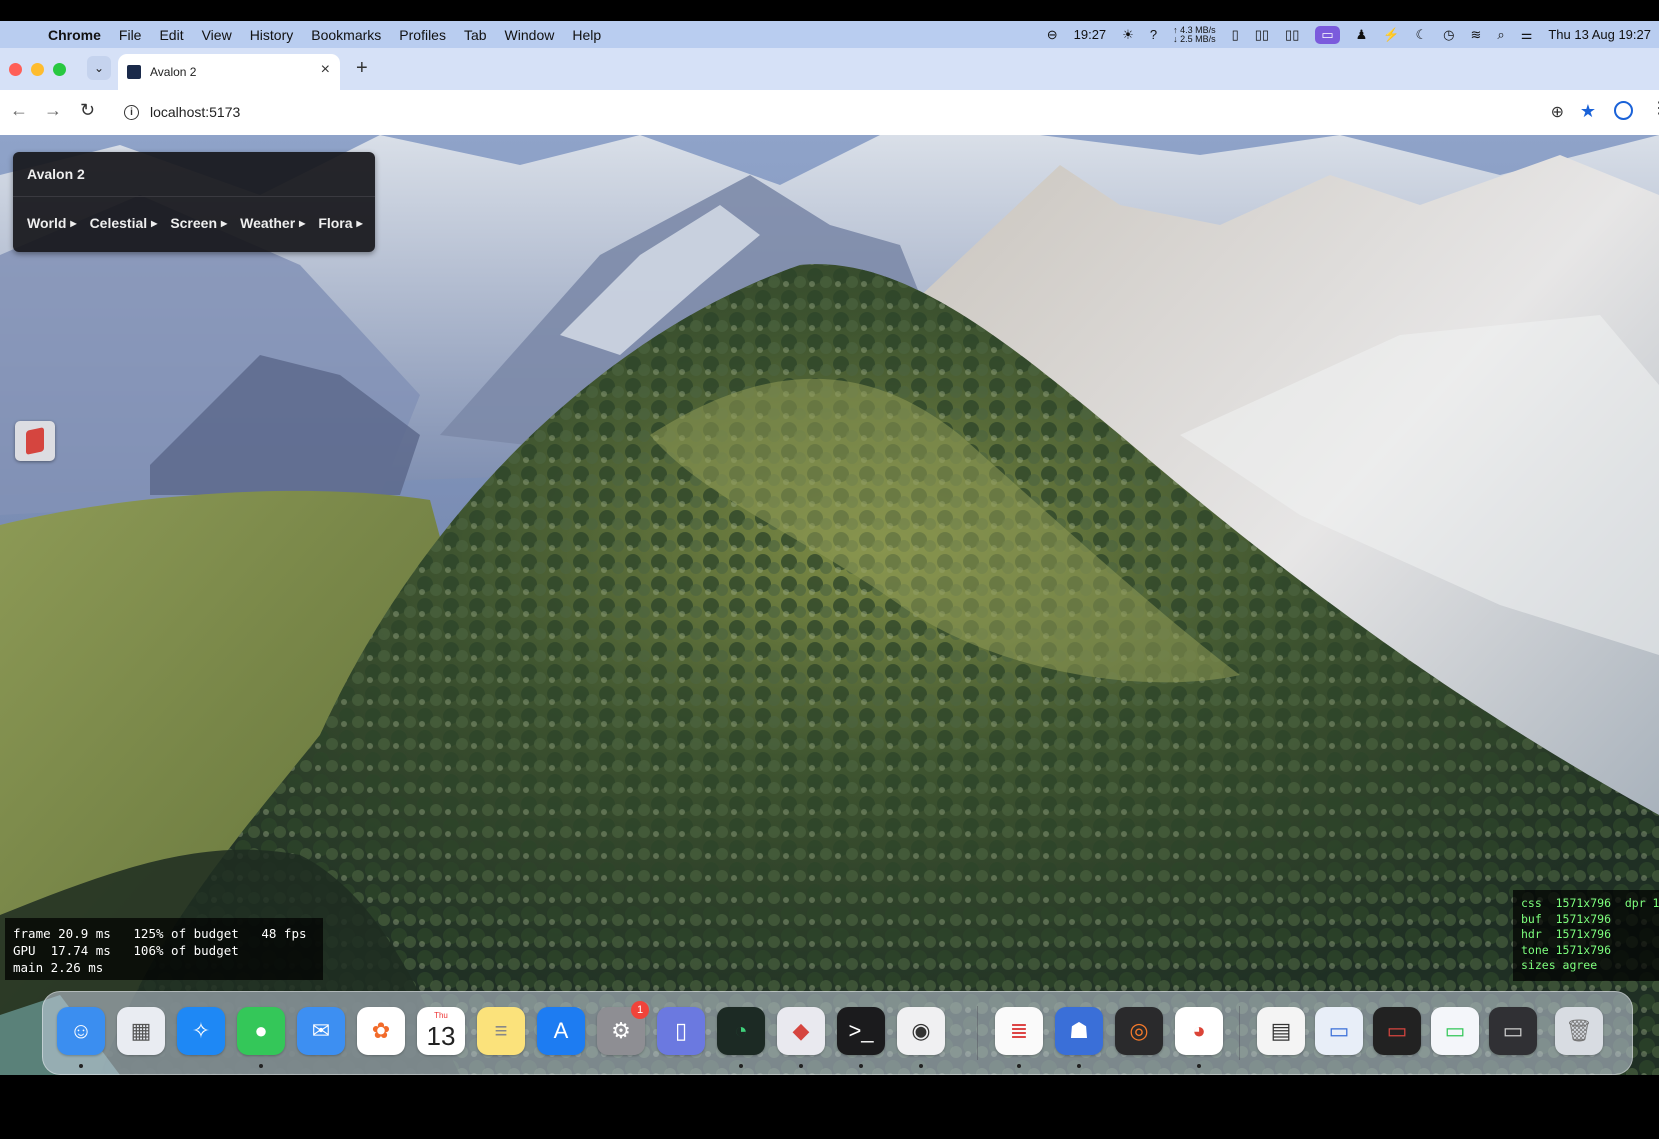 This screenshot has height=1139, width=1659. I want to click on back-button: ←, so click(19, 110).